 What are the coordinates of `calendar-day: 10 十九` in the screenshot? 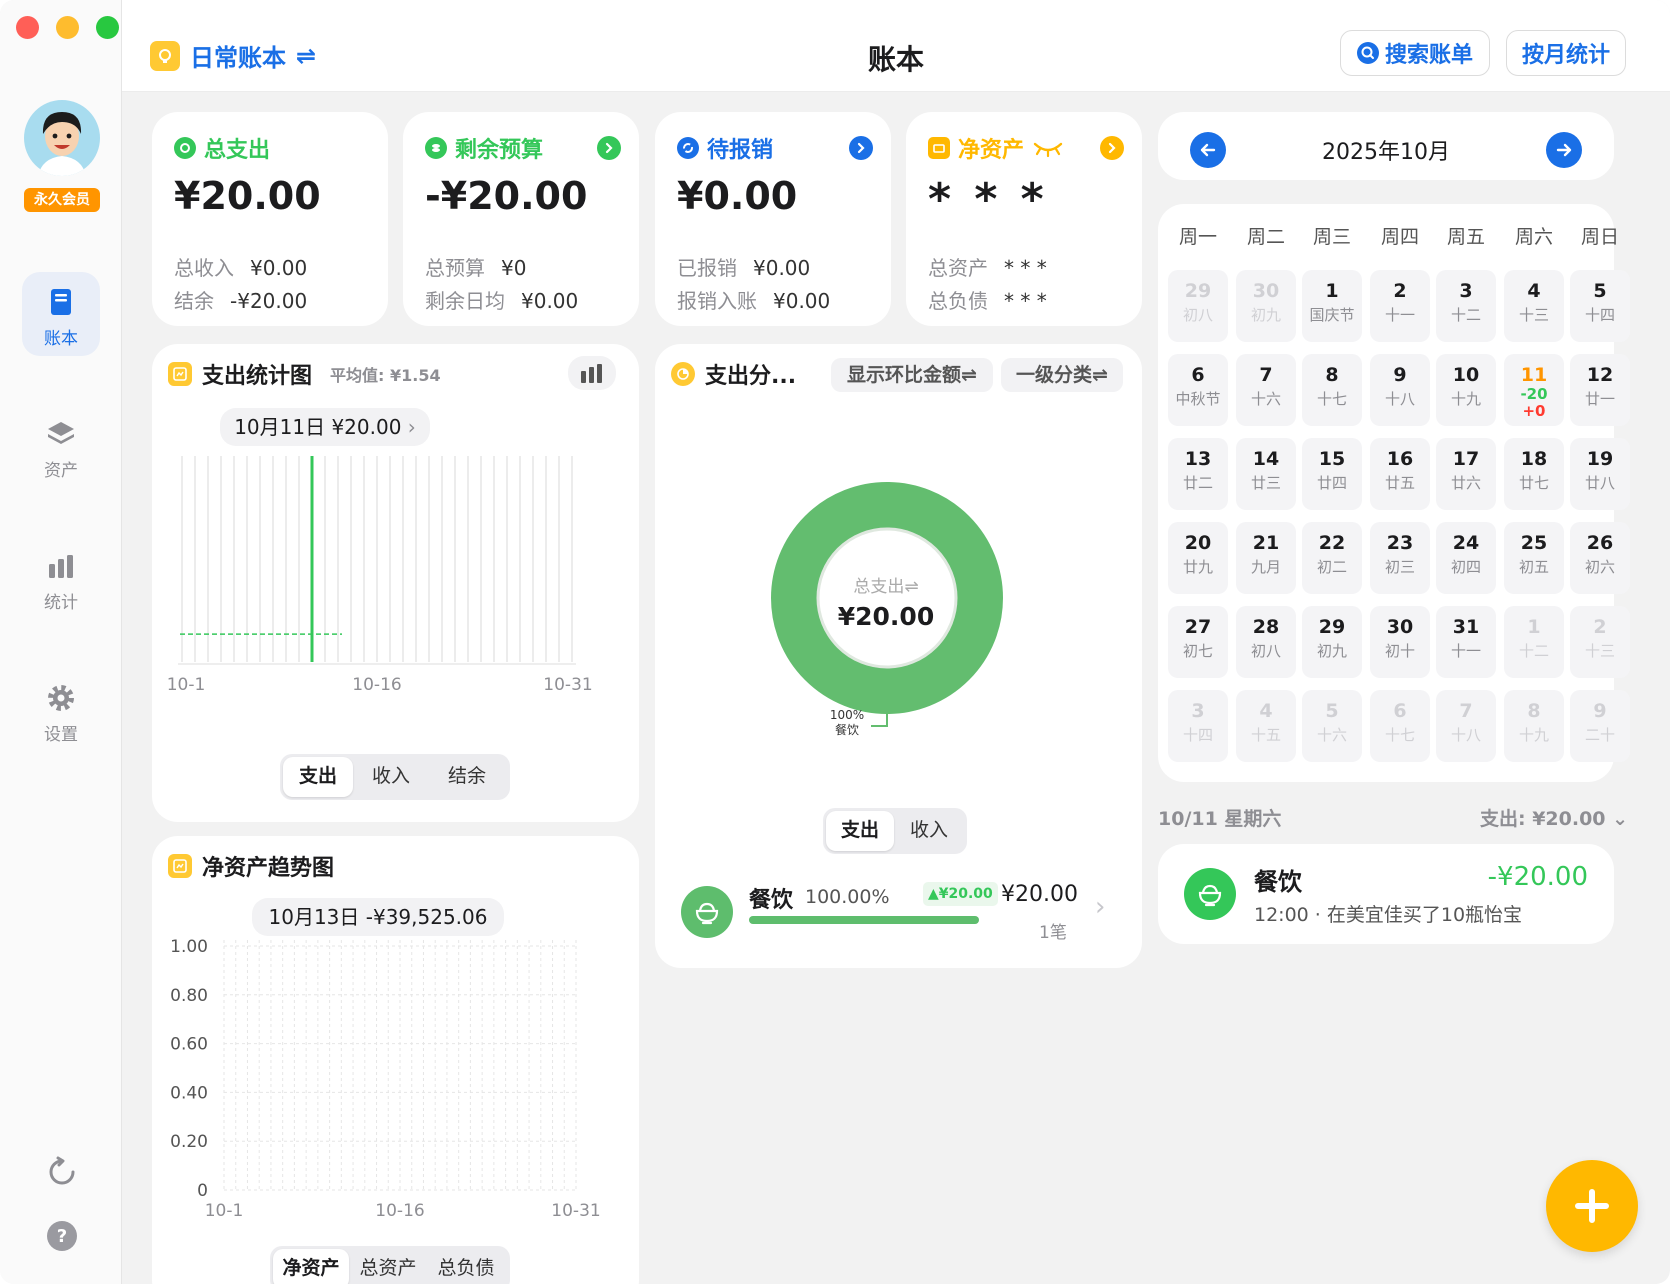 It's located at (1466, 390).